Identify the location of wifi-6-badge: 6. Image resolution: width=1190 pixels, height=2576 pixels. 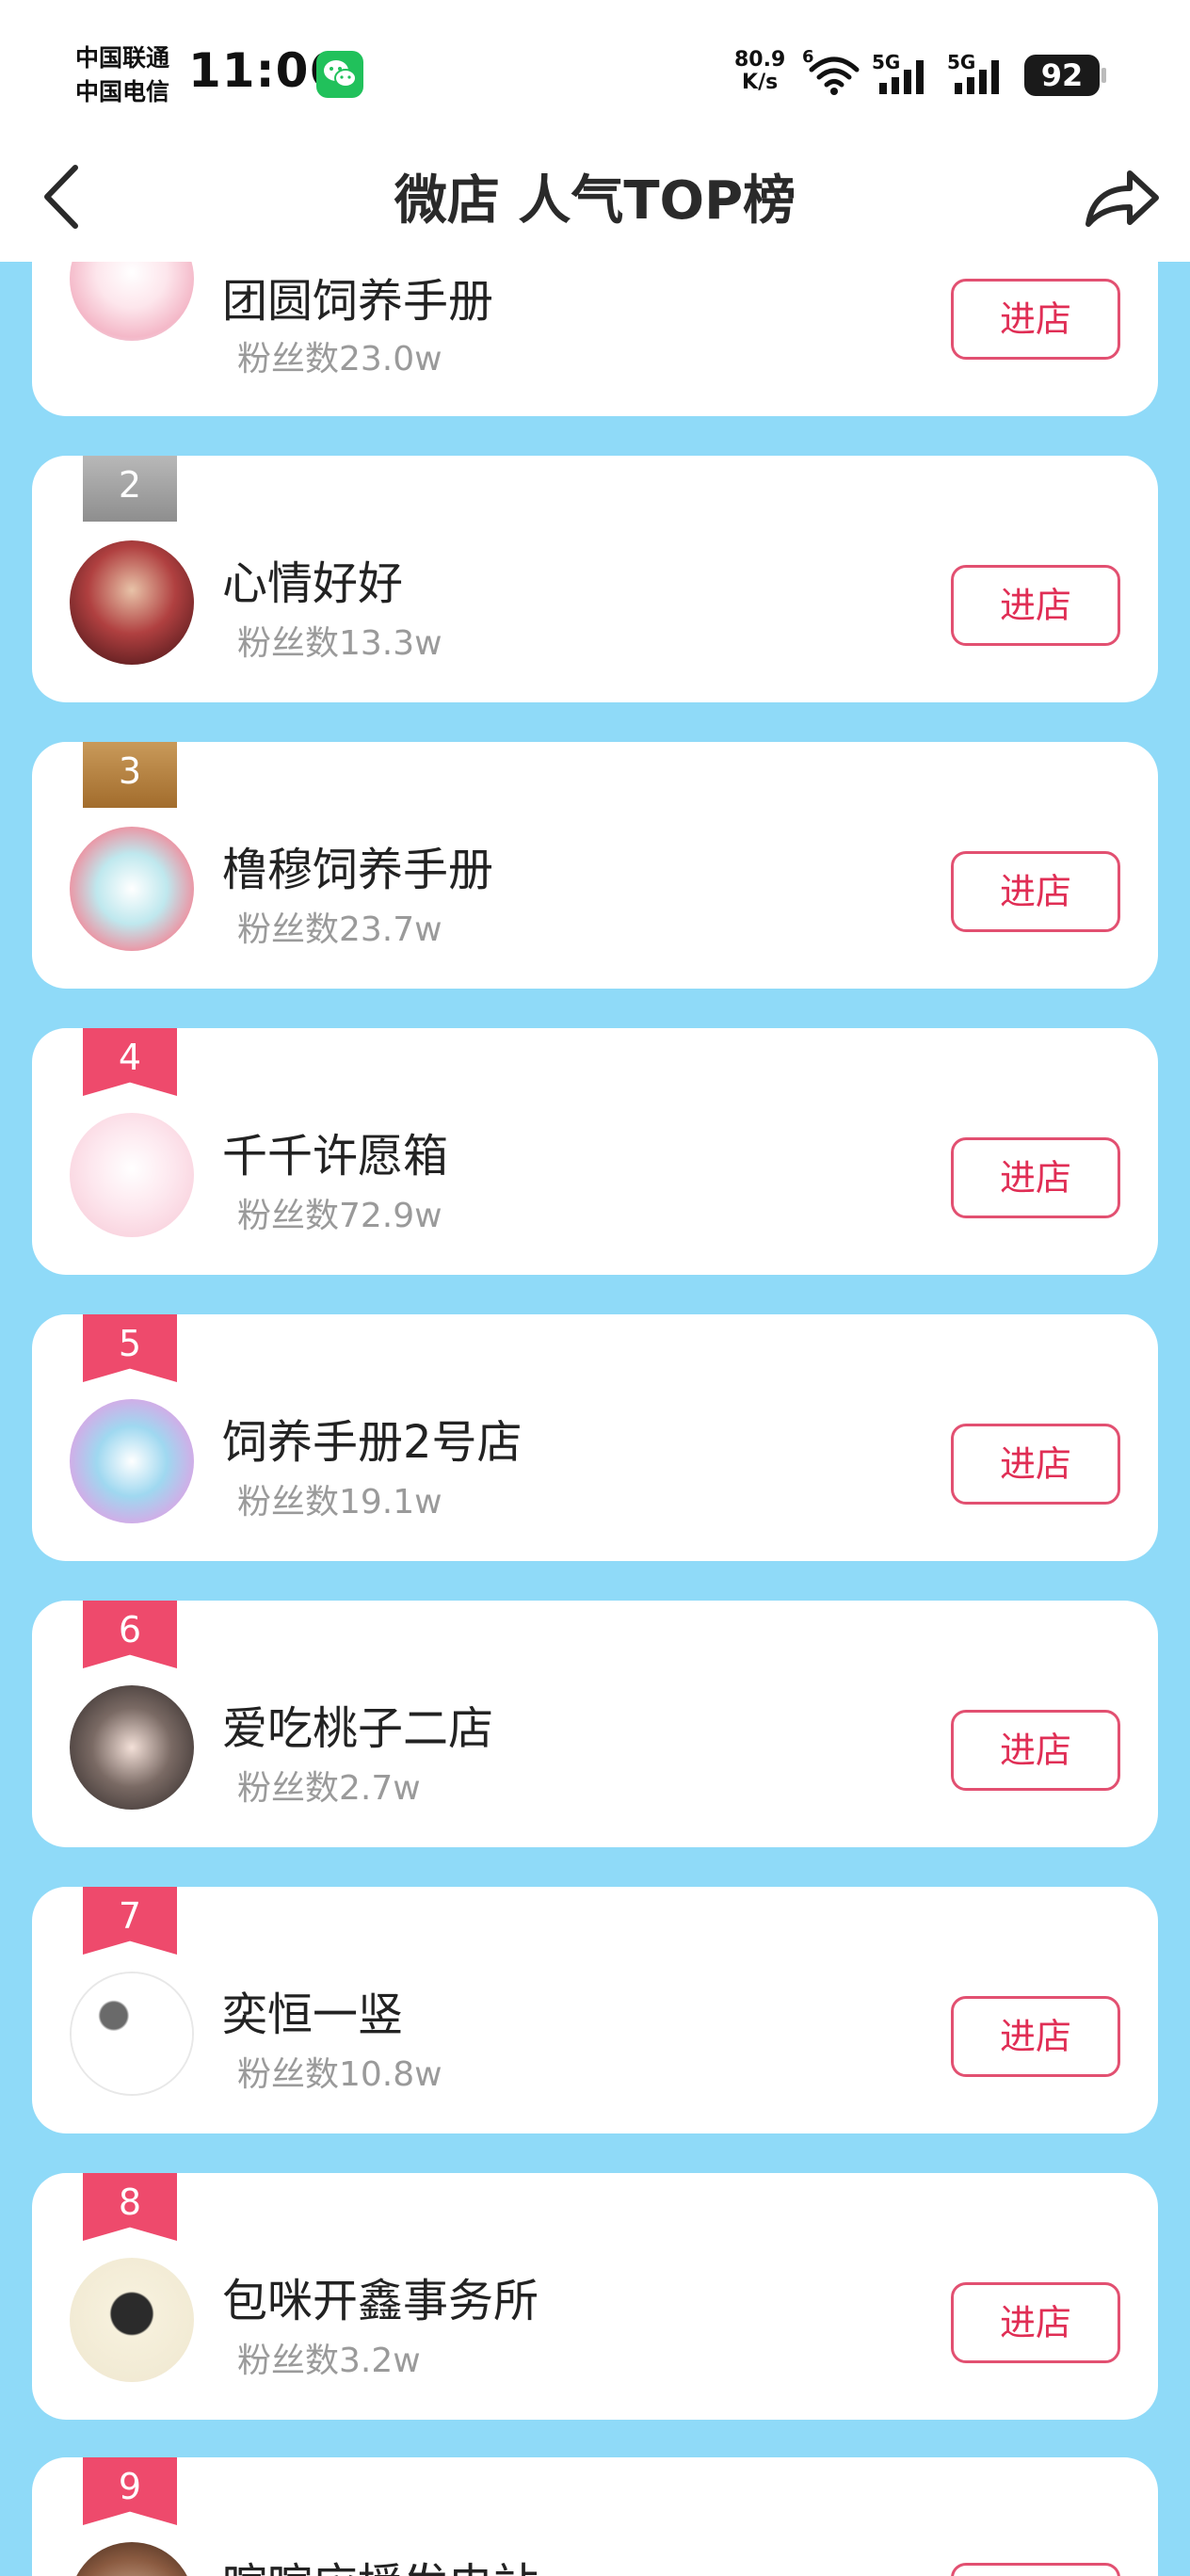
(808, 57).